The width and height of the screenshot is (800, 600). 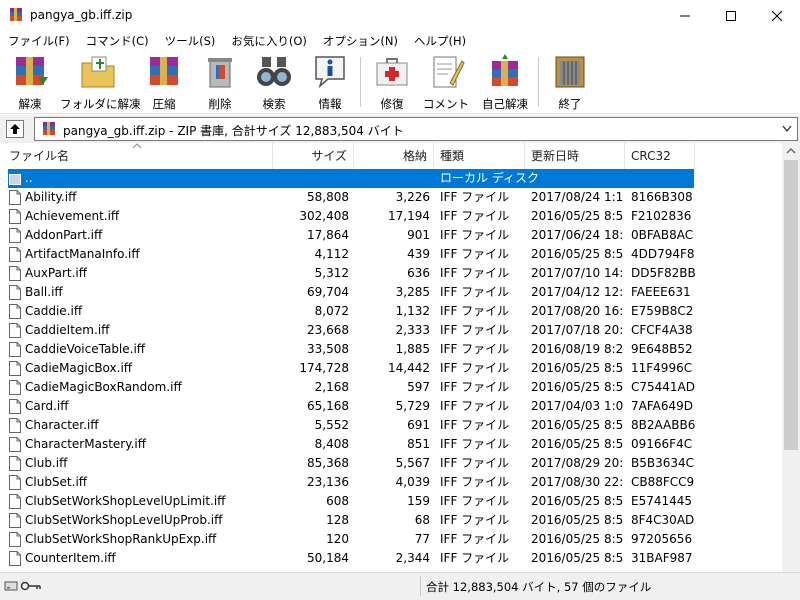 I want to click on file-name: ClubSetWorkShopRankUpExp.iff, so click(x=121, y=539).